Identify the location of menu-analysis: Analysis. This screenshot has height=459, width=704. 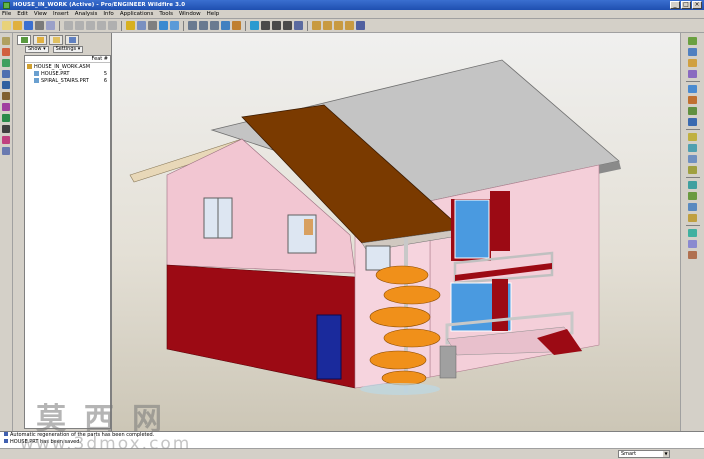
(86, 14).